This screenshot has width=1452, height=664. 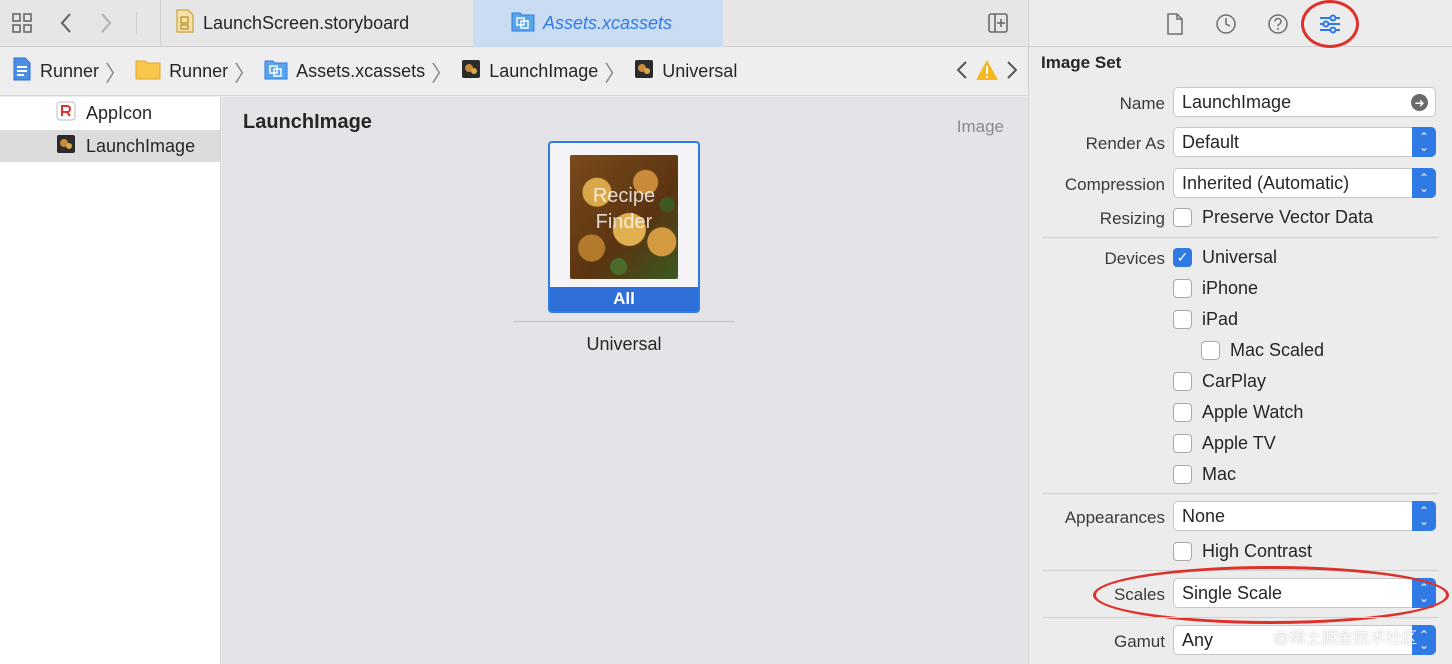 I want to click on tab-bar: LaunchScreen.storyboard Assets.xcassets, so click(x=513, y=23).